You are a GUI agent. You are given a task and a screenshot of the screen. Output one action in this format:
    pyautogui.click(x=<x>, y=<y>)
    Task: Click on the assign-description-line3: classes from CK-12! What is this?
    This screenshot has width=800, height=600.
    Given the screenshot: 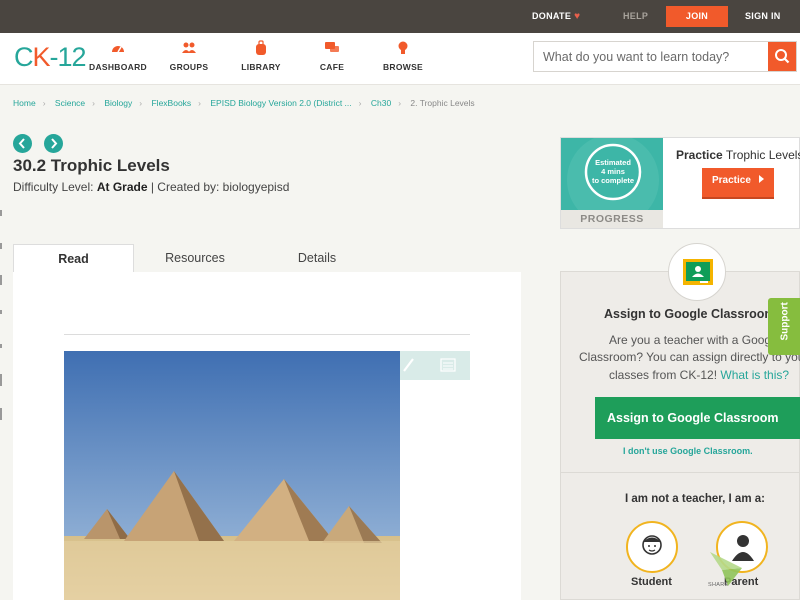 What is the action you would take?
    pyautogui.click(x=699, y=375)
    